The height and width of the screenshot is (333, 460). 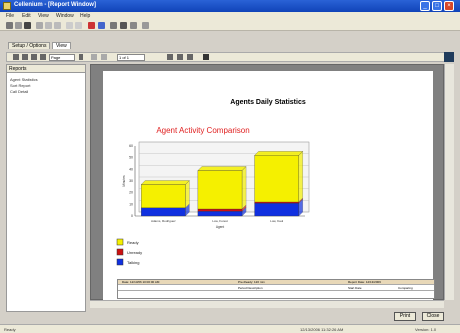 What do you see at coordinates (131, 169) in the screenshot?
I see `y-tick-label: 40` at bounding box center [131, 169].